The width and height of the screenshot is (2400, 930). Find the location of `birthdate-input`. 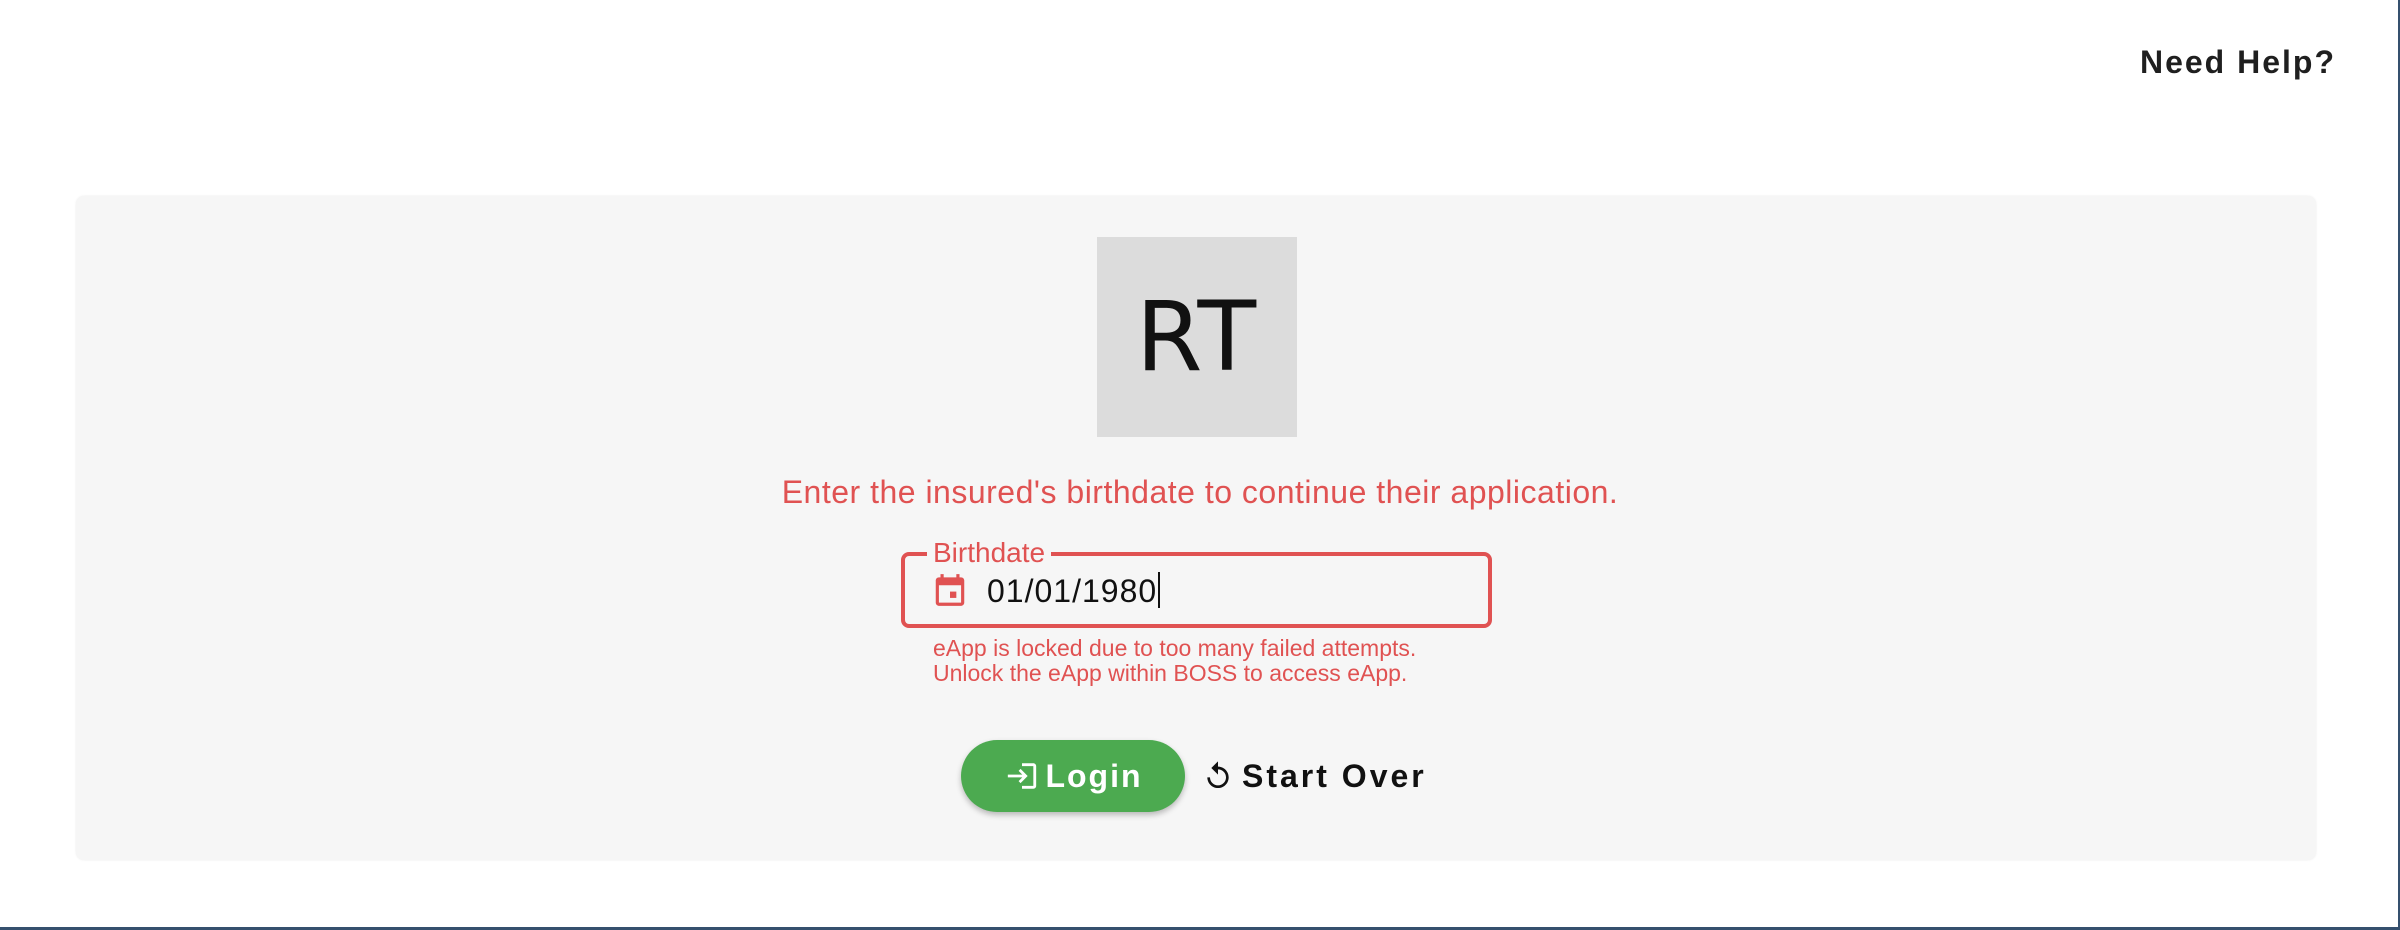

birthdate-input is located at coordinates (1227, 591).